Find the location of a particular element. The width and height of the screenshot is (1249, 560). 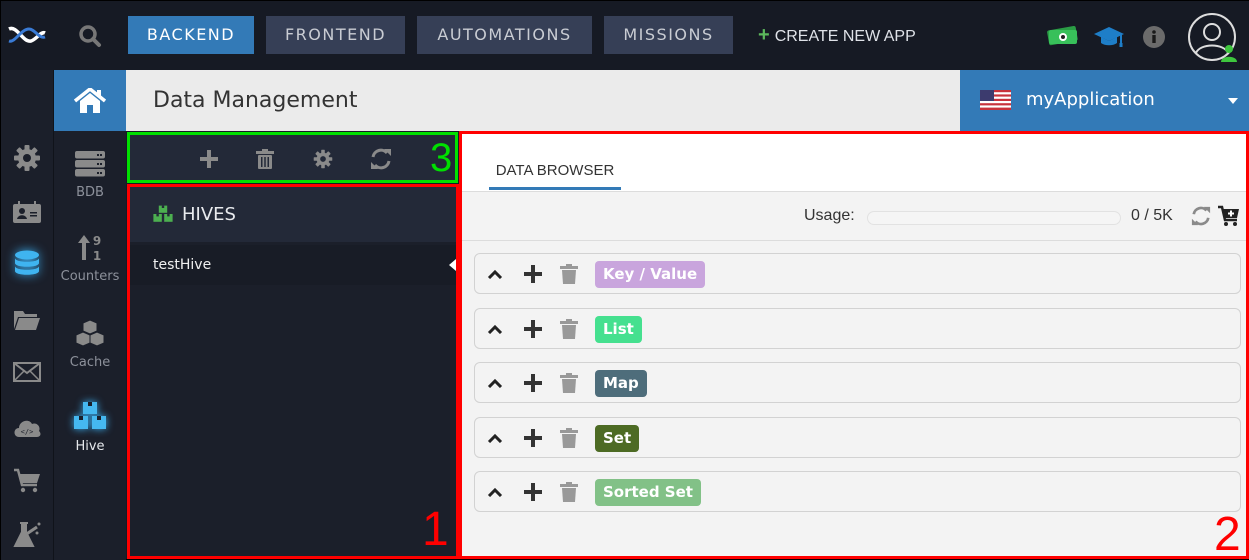

subnav-item-cache: Cache is located at coordinates (90, 344).